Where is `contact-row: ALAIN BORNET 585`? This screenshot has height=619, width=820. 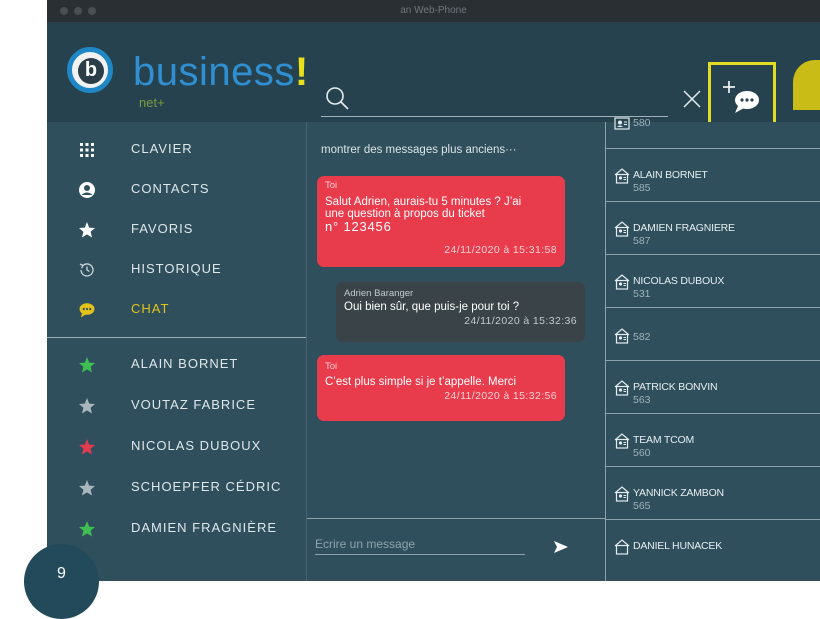 contact-row: ALAIN BORNET 585 is located at coordinates (713, 175).